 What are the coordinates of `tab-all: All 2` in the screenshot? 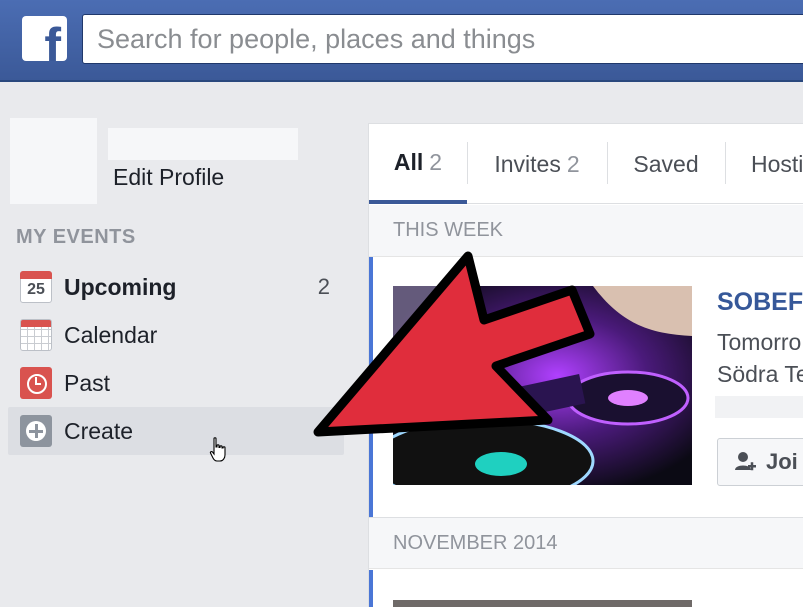 It's located at (418, 164).